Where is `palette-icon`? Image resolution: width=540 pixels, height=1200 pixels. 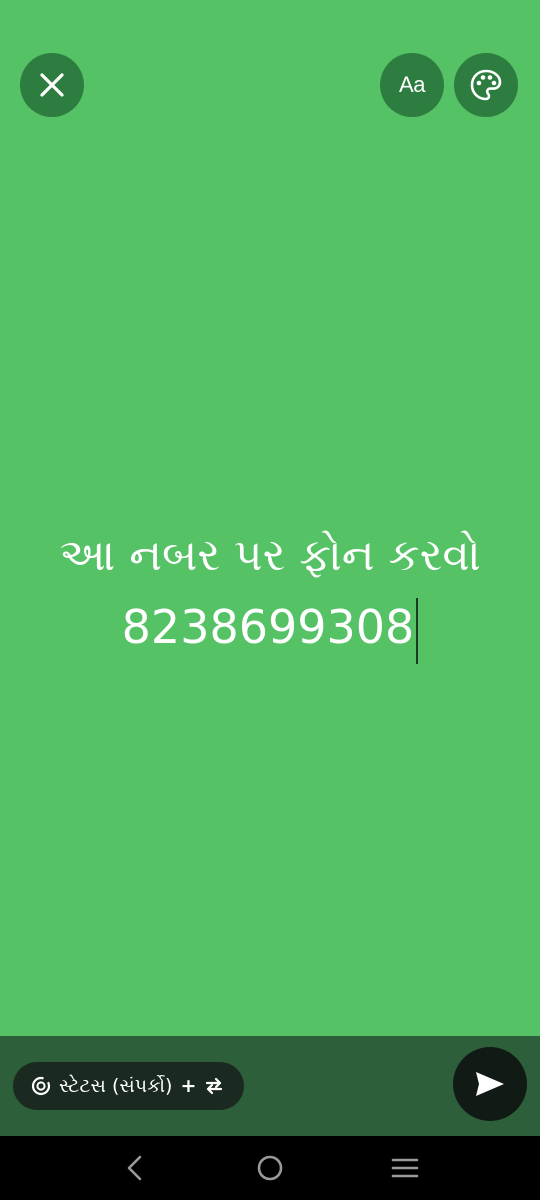
palette-icon is located at coordinates (486, 85).